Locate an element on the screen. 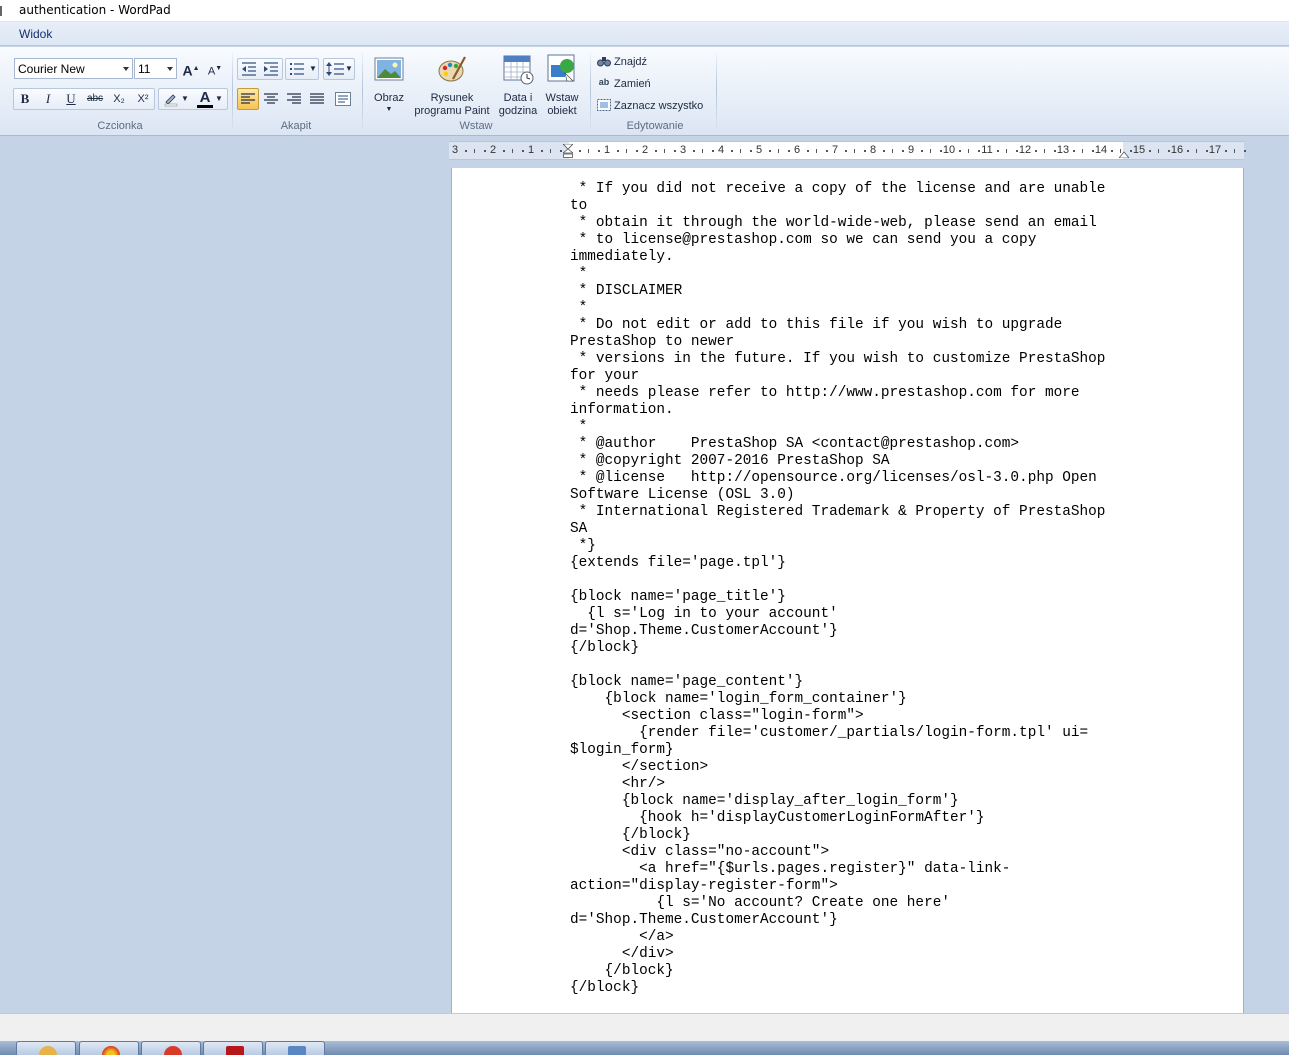 This screenshot has width=1289, height=1055. insert-picture-button: Obraz ▼ is located at coordinates (389, 83).